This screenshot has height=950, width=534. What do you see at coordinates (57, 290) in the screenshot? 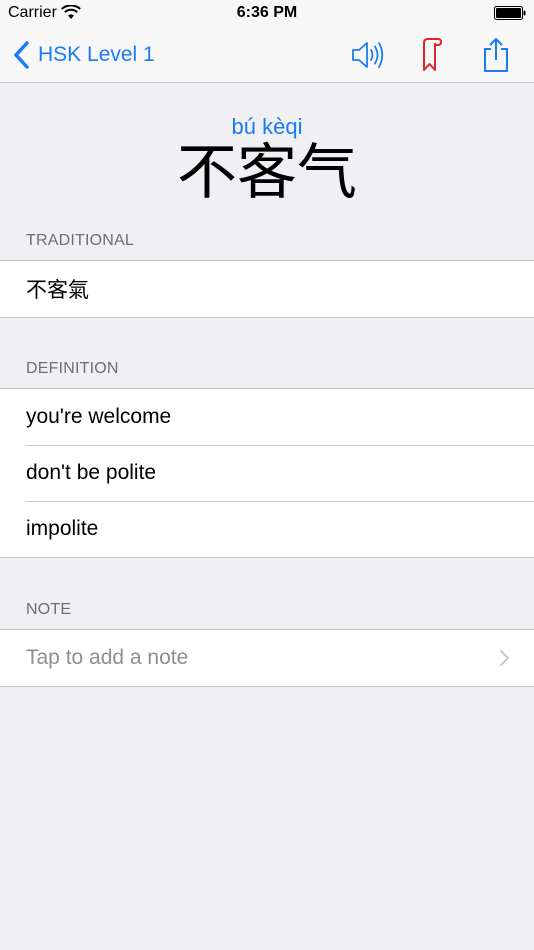
I see `traditional-row: 不客氣` at bounding box center [57, 290].